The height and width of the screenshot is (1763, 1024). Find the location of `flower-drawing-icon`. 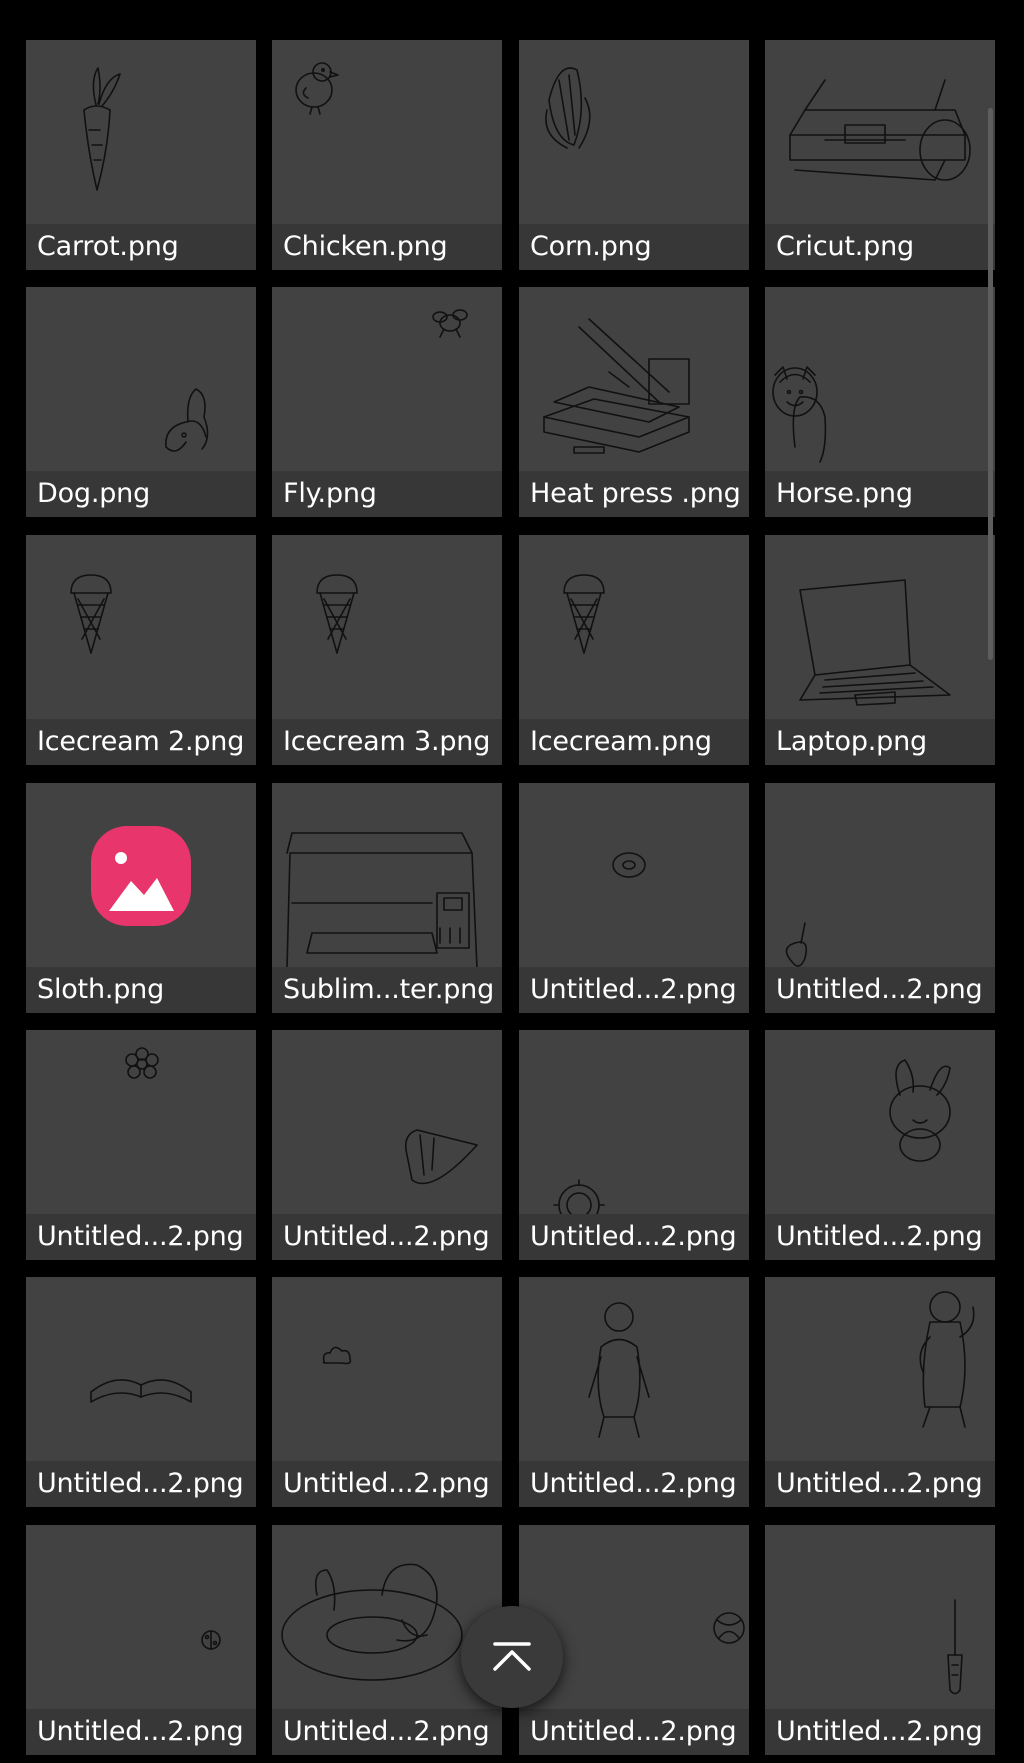

flower-drawing-icon is located at coordinates (142, 1063).